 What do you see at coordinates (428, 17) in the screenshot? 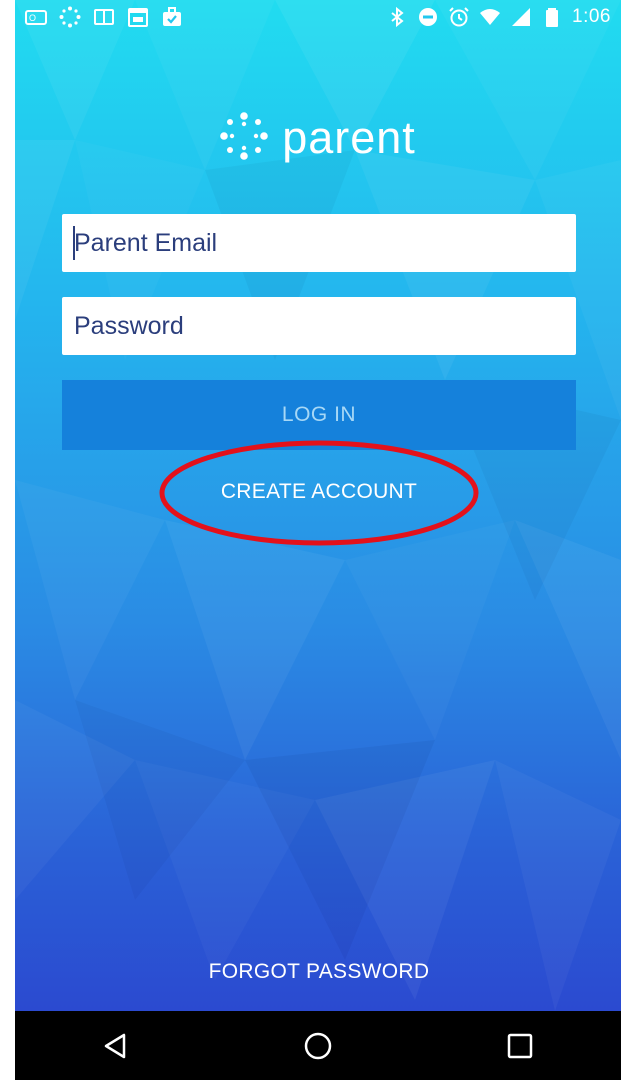
I see `do-not-disturb-icon` at bounding box center [428, 17].